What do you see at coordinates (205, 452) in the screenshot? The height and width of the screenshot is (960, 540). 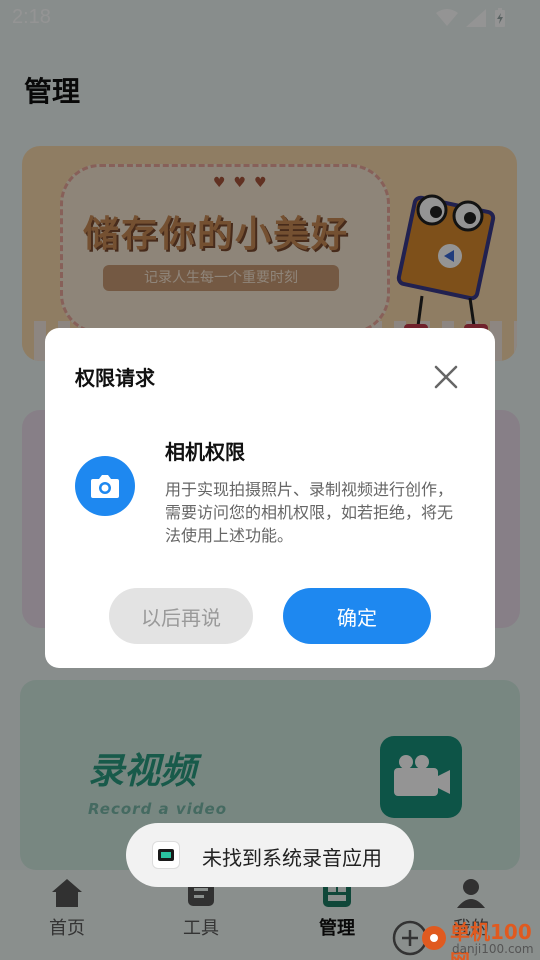 I see `permission-name: 相机权限` at bounding box center [205, 452].